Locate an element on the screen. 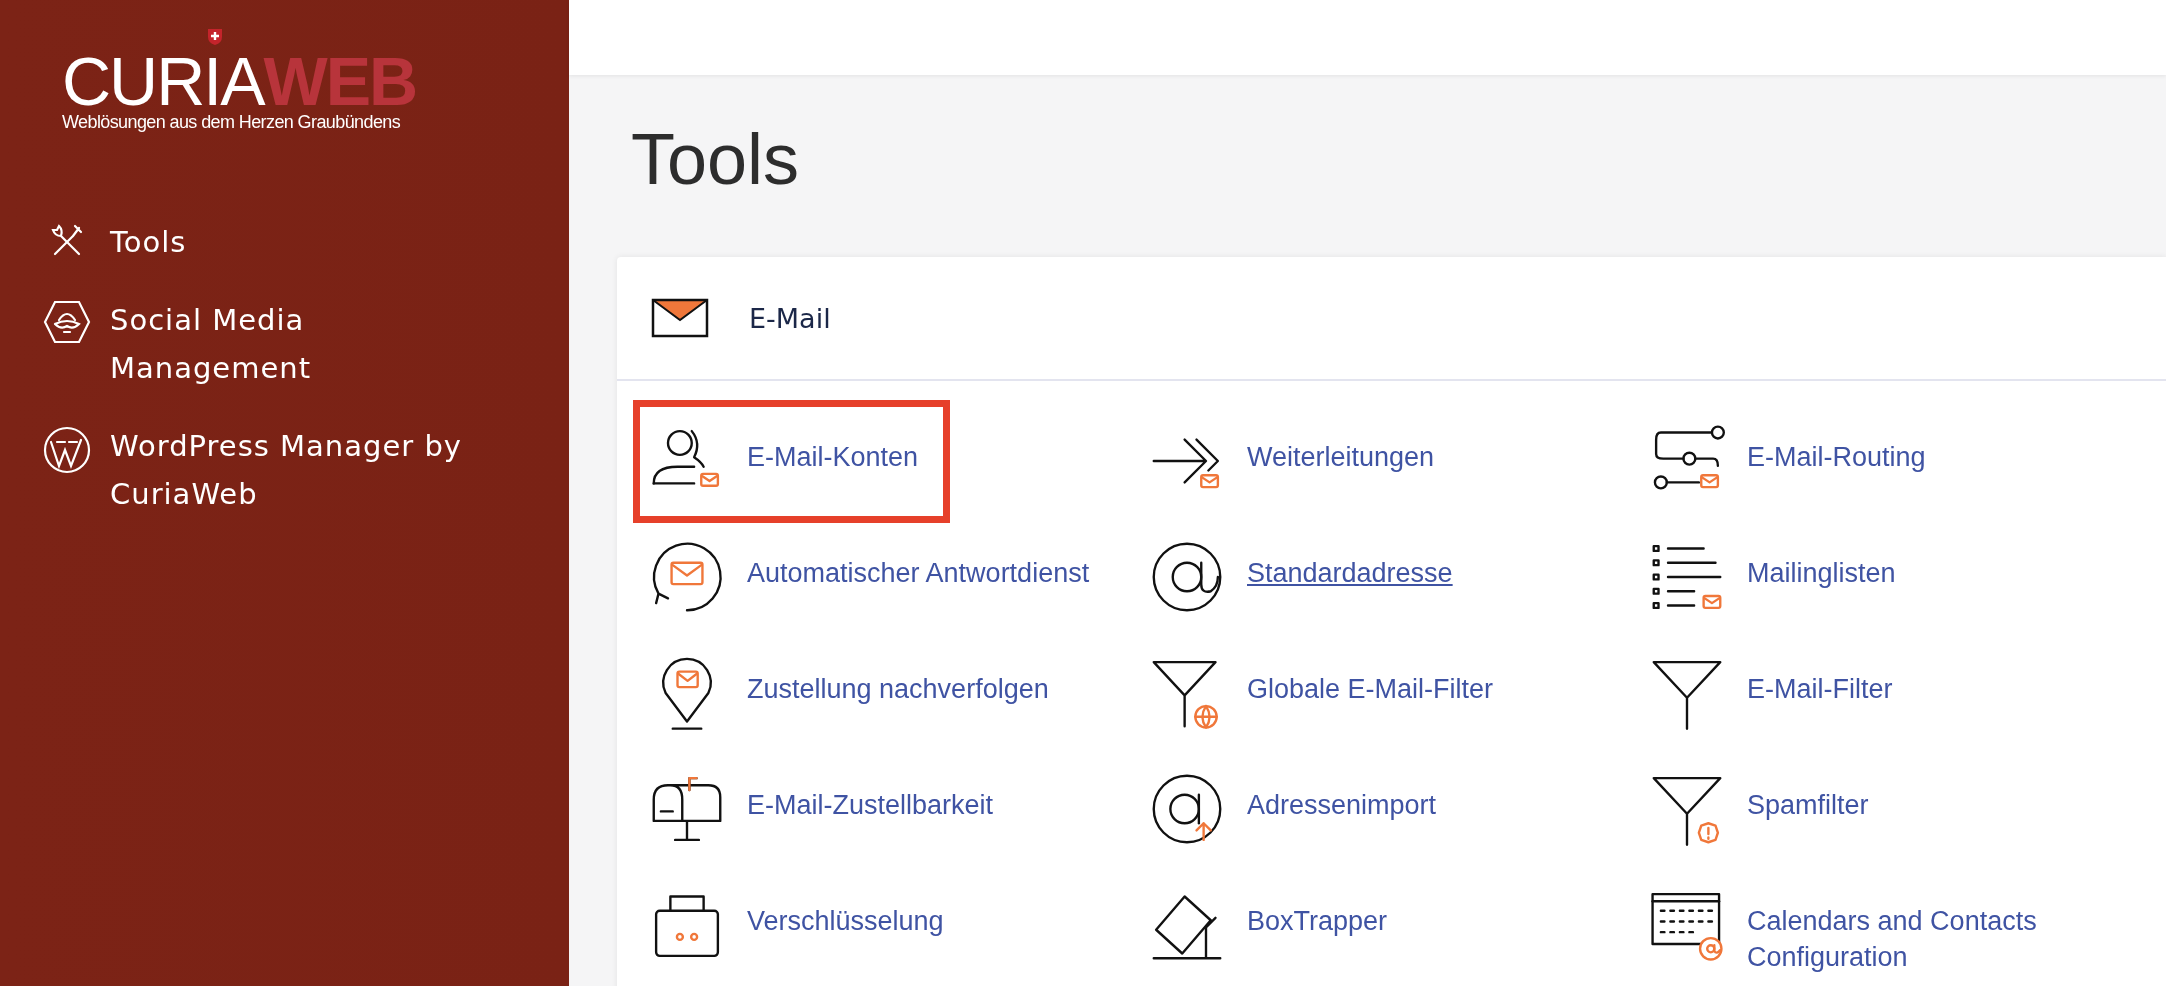  logo-wordmark: CURIAWEB is located at coordinates (239, 81).